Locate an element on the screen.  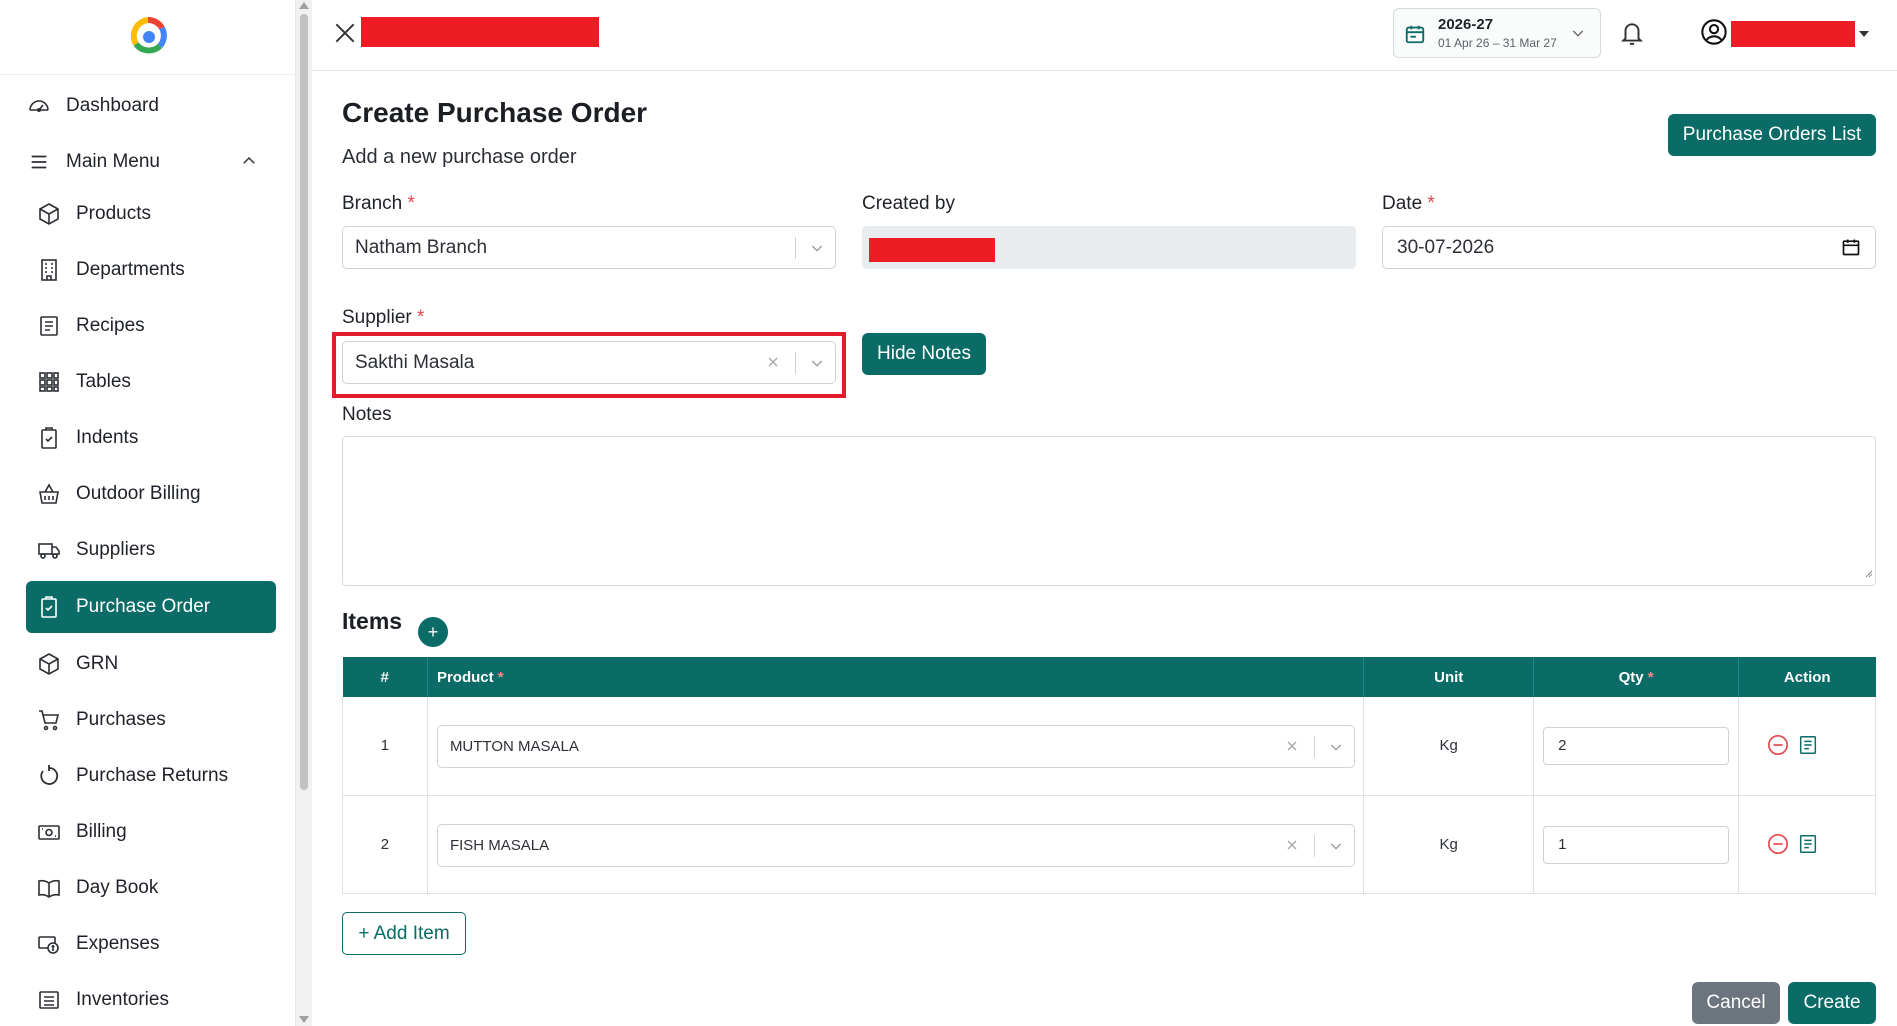
sidebar-main-menu: Main Menu is located at coordinates (151, 162).